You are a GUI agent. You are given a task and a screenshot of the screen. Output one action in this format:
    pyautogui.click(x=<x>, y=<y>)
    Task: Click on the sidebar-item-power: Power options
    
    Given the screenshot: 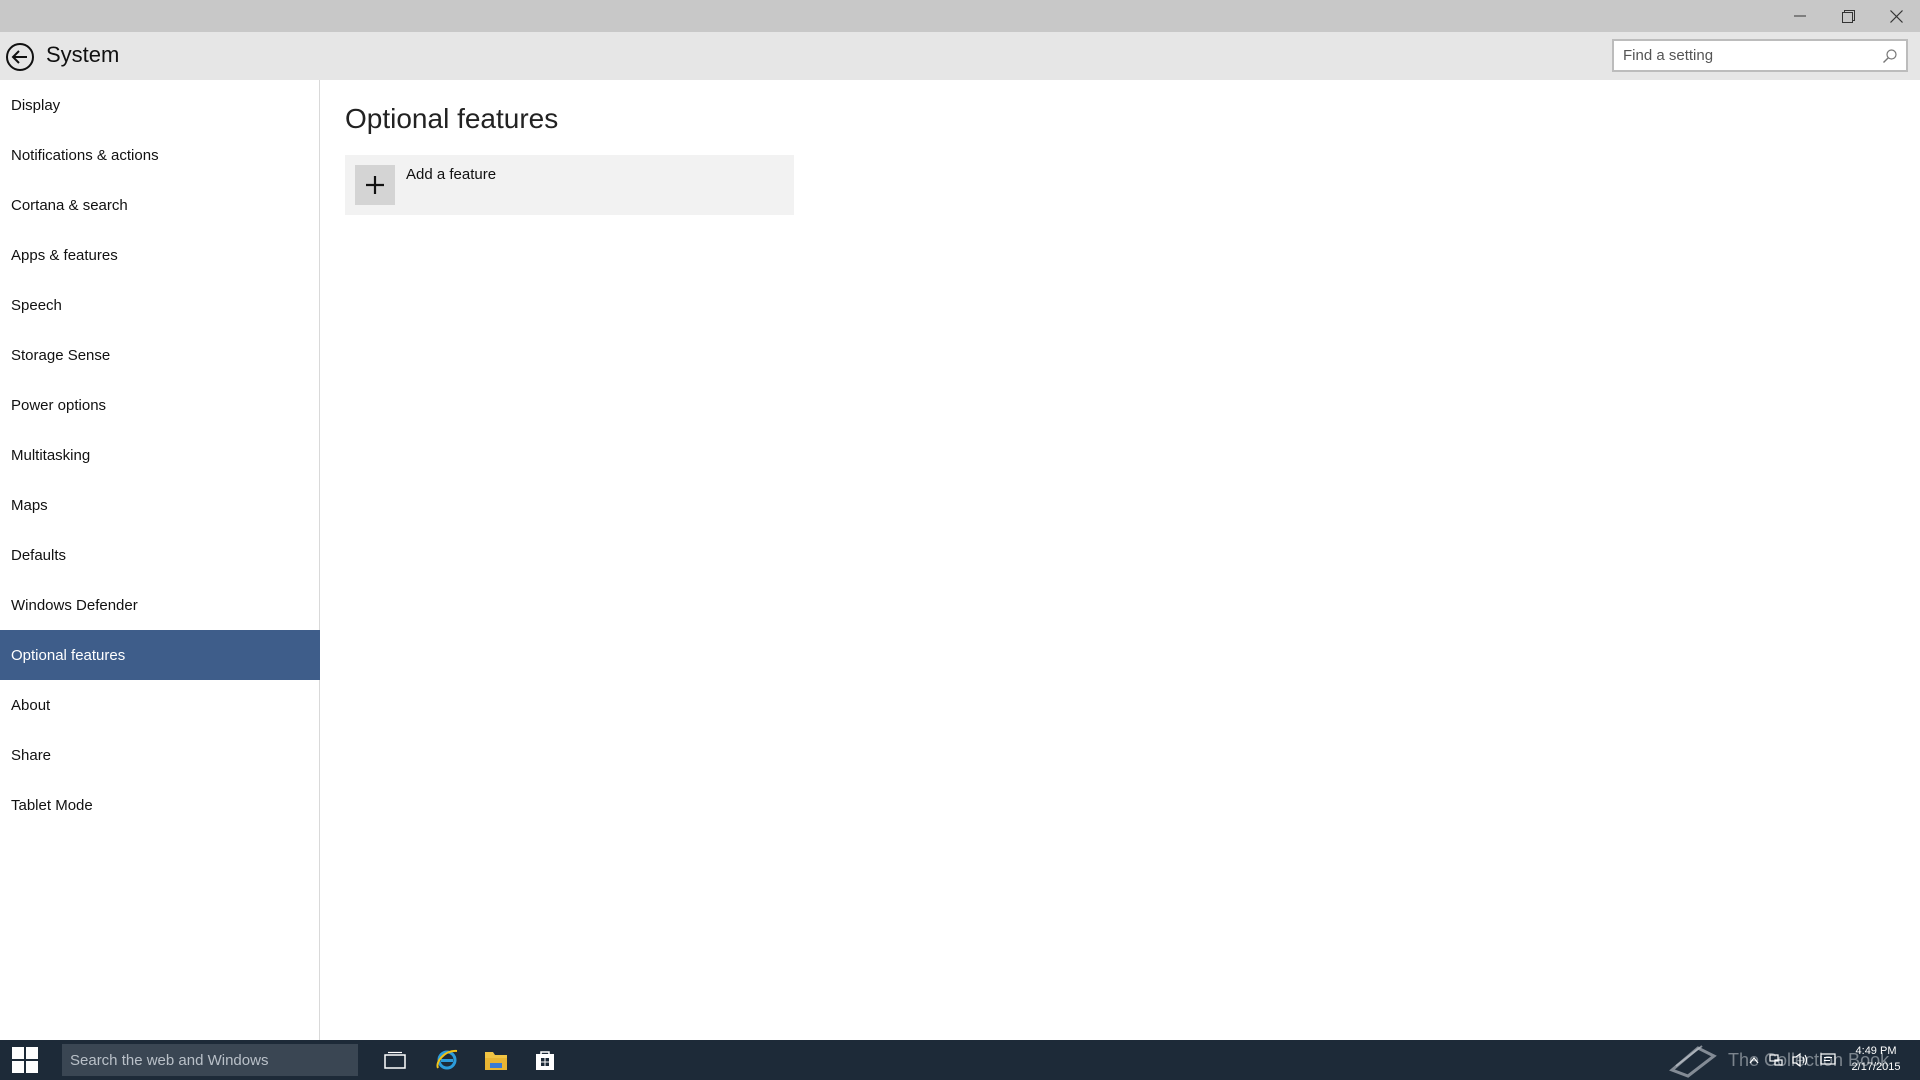 What is the action you would take?
    pyautogui.click(x=160, y=405)
    